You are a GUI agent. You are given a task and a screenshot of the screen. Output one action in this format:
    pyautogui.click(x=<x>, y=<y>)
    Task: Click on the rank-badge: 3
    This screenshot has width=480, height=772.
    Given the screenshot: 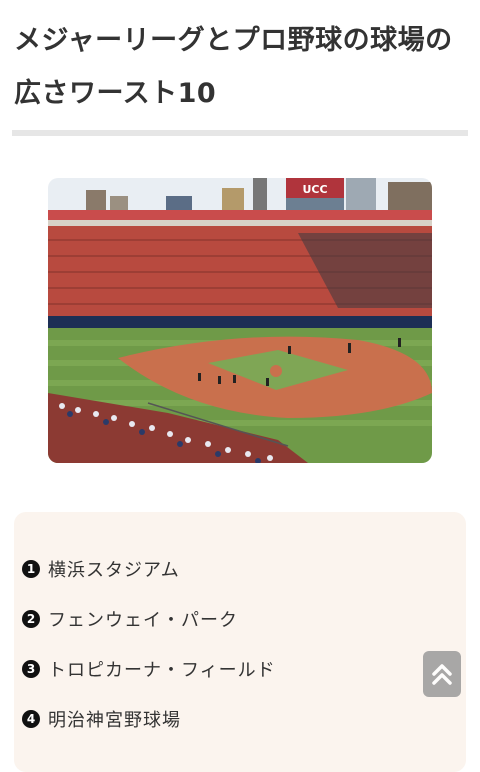 What is the action you would take?
    pyautogui.click(x=31, y=669)
    